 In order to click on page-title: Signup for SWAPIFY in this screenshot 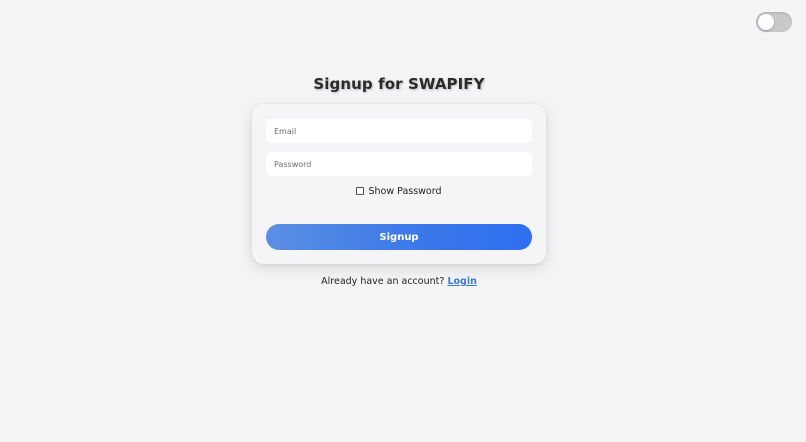, I will do `click(399, 84)`.